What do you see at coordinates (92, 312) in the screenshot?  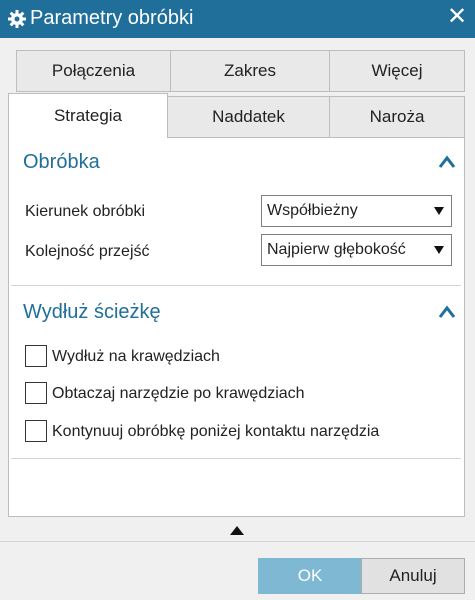 I see `section-title-extend-path: Wydłuż ścieżkę` at bounding box center [92, 312].